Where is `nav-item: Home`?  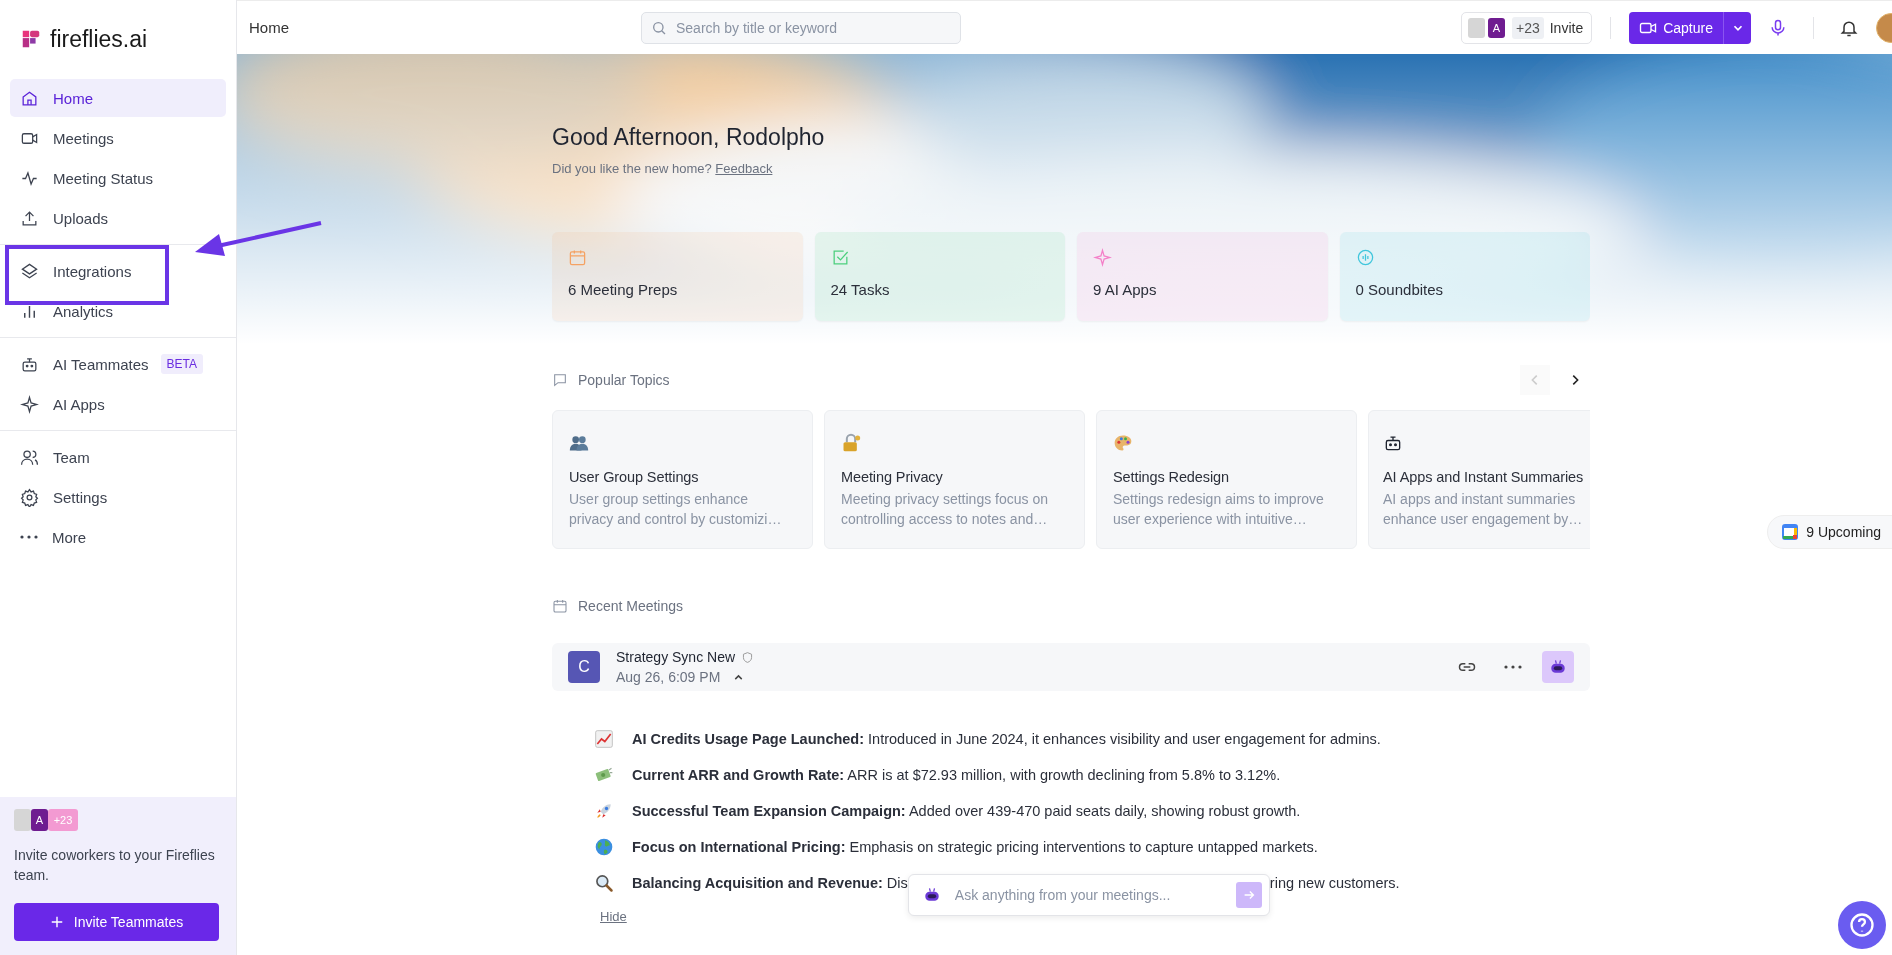
nav-item: Home is located at coordinates (118, 98).